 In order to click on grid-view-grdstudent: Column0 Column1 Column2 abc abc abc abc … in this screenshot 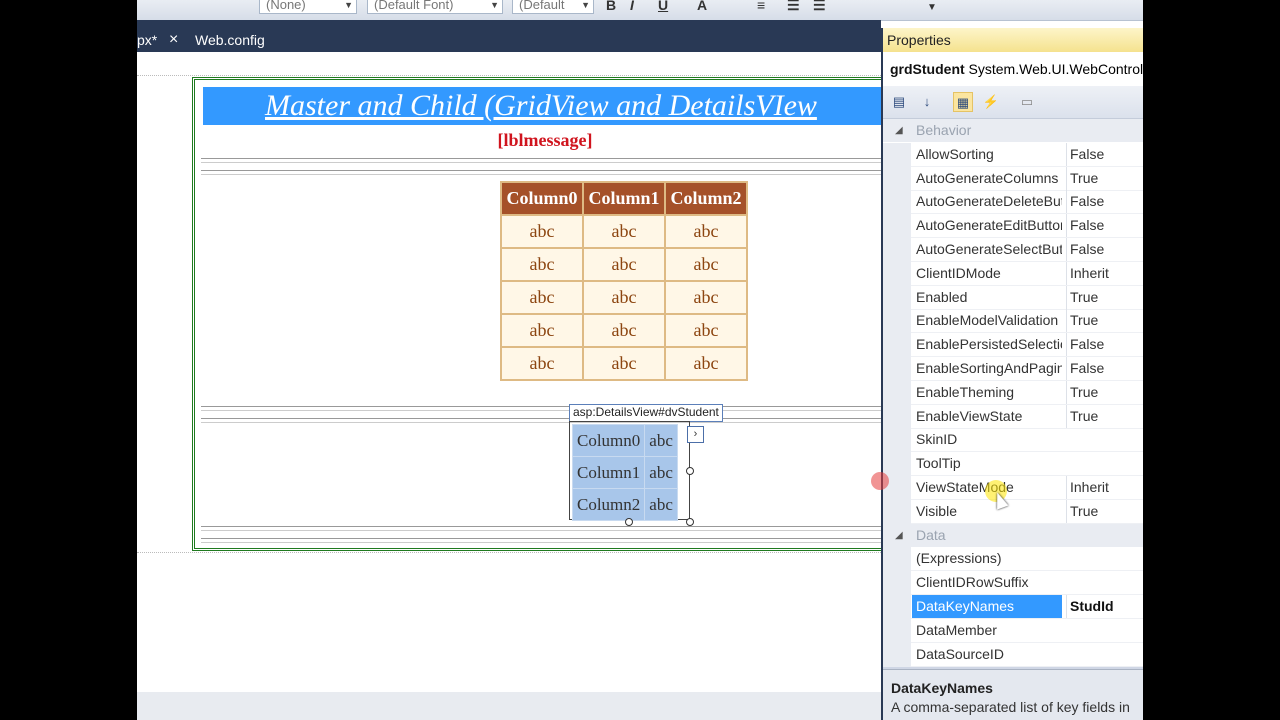, I will do `click(624, 281)`.